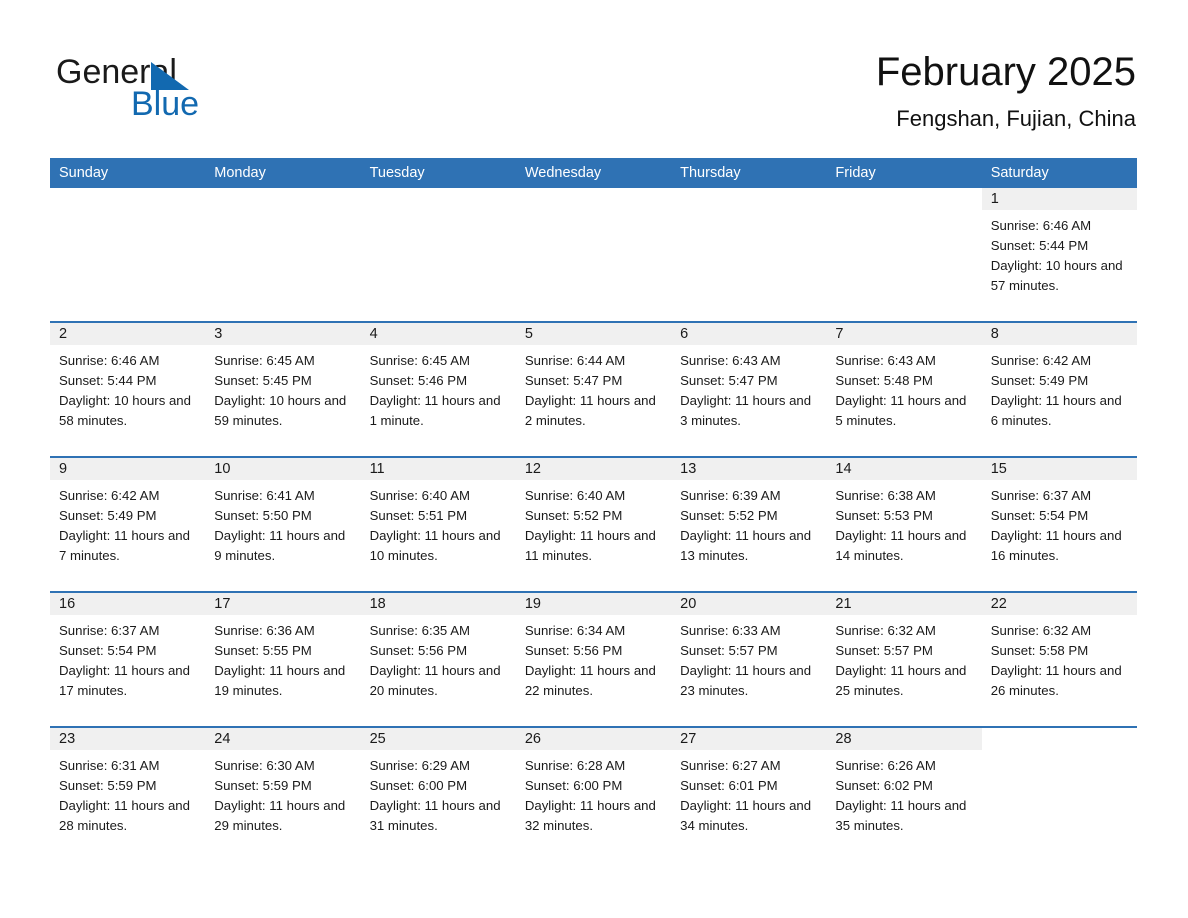 The height and width of the screenshot is (918, 1188). I want to click on sunrise-text: Sunrise: 6:26 AM, so click(885, 765).